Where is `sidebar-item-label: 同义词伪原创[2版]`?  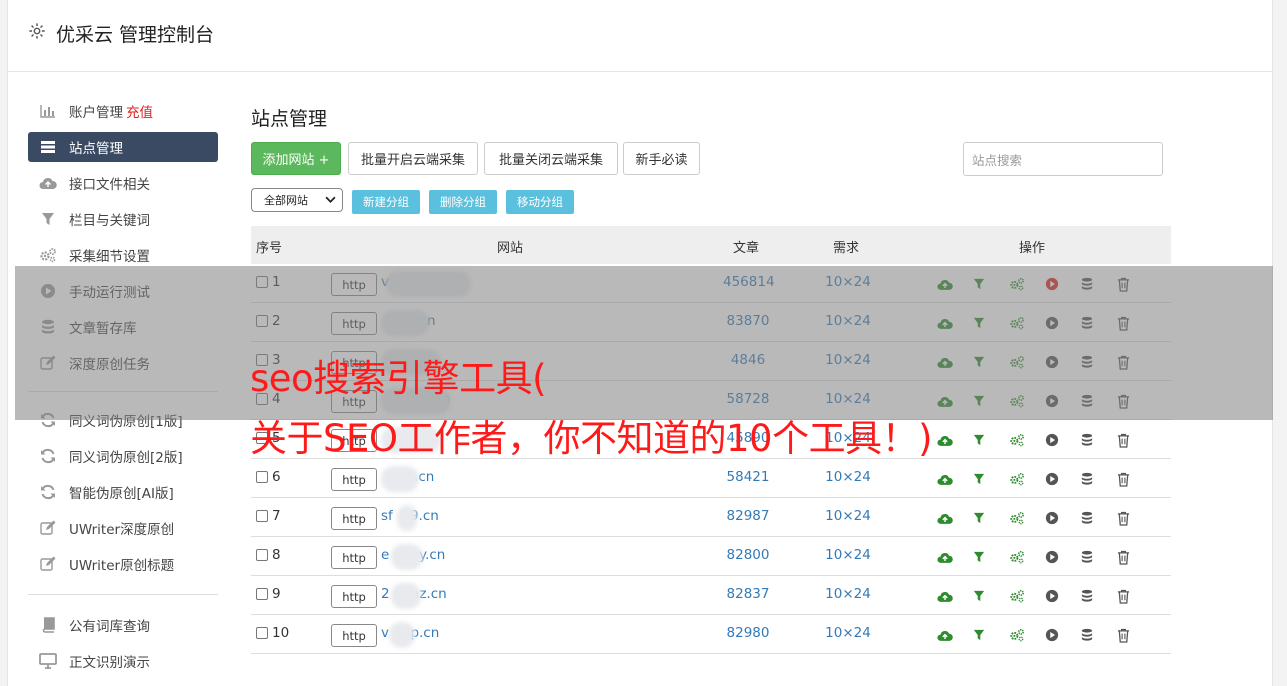
sidebar-item-label: 同义词伪原创[2版] is located at coordinates (126, 458).